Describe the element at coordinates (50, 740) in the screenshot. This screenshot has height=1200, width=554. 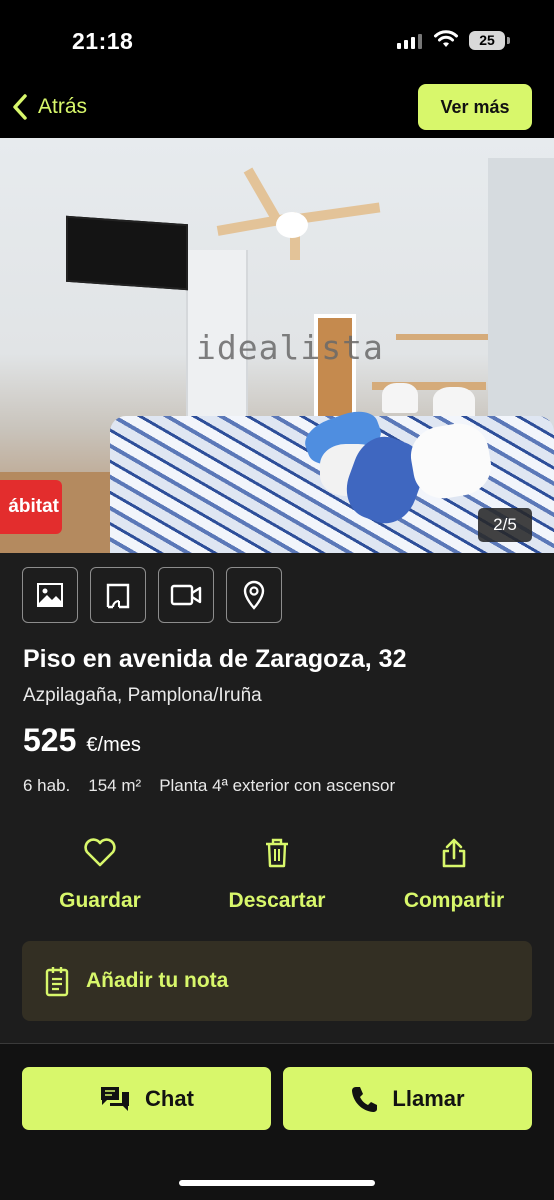
I see `listing-price: 525` at that location.